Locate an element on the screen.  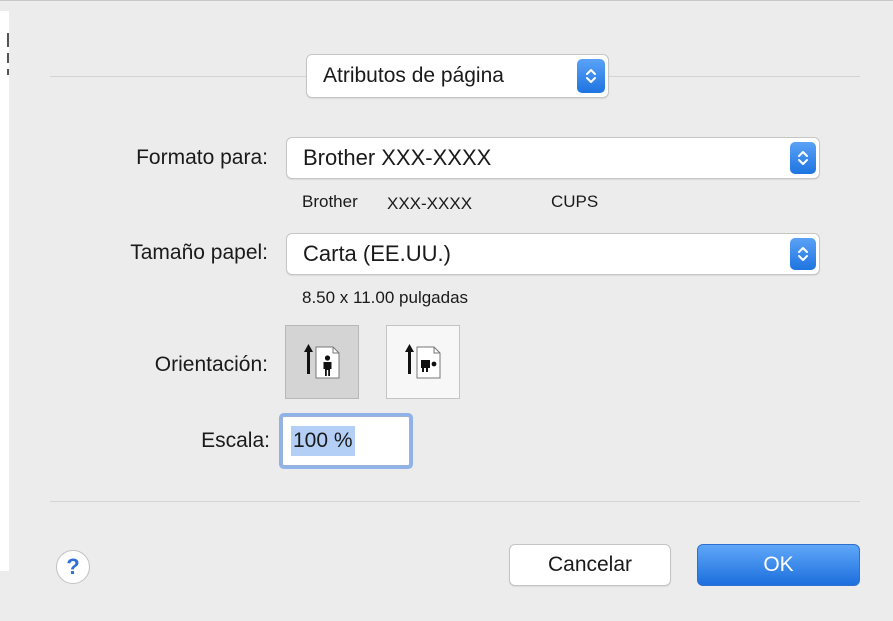
paper-dimensions: 8.50 x 11.00 pulgadas is located at coordinates (385, 297).